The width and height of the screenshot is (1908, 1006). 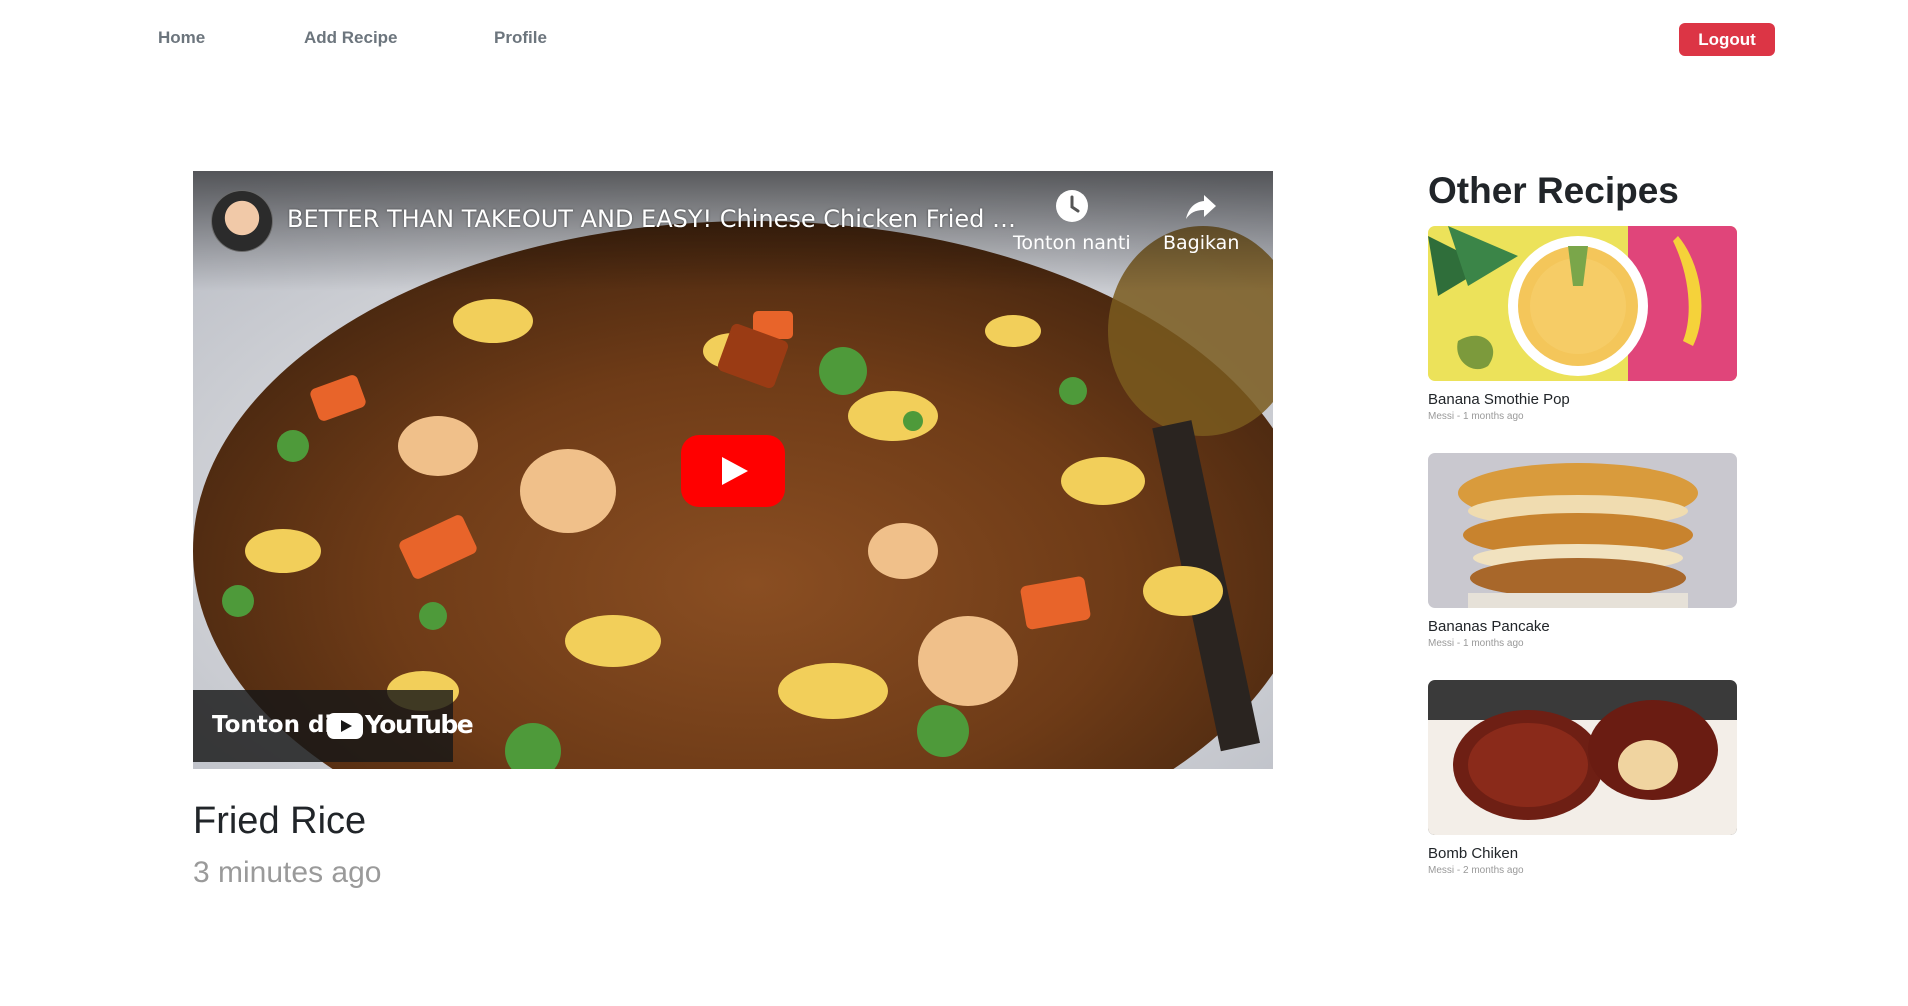 I want to click on clock-icon, so click(x=1071, y=206).